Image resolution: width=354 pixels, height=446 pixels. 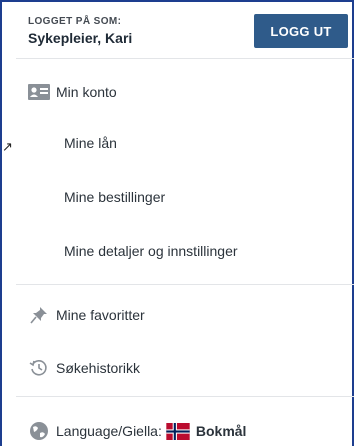 I want to click on menu-item-label: Mine bestillinger, so click(x=115, y=197).